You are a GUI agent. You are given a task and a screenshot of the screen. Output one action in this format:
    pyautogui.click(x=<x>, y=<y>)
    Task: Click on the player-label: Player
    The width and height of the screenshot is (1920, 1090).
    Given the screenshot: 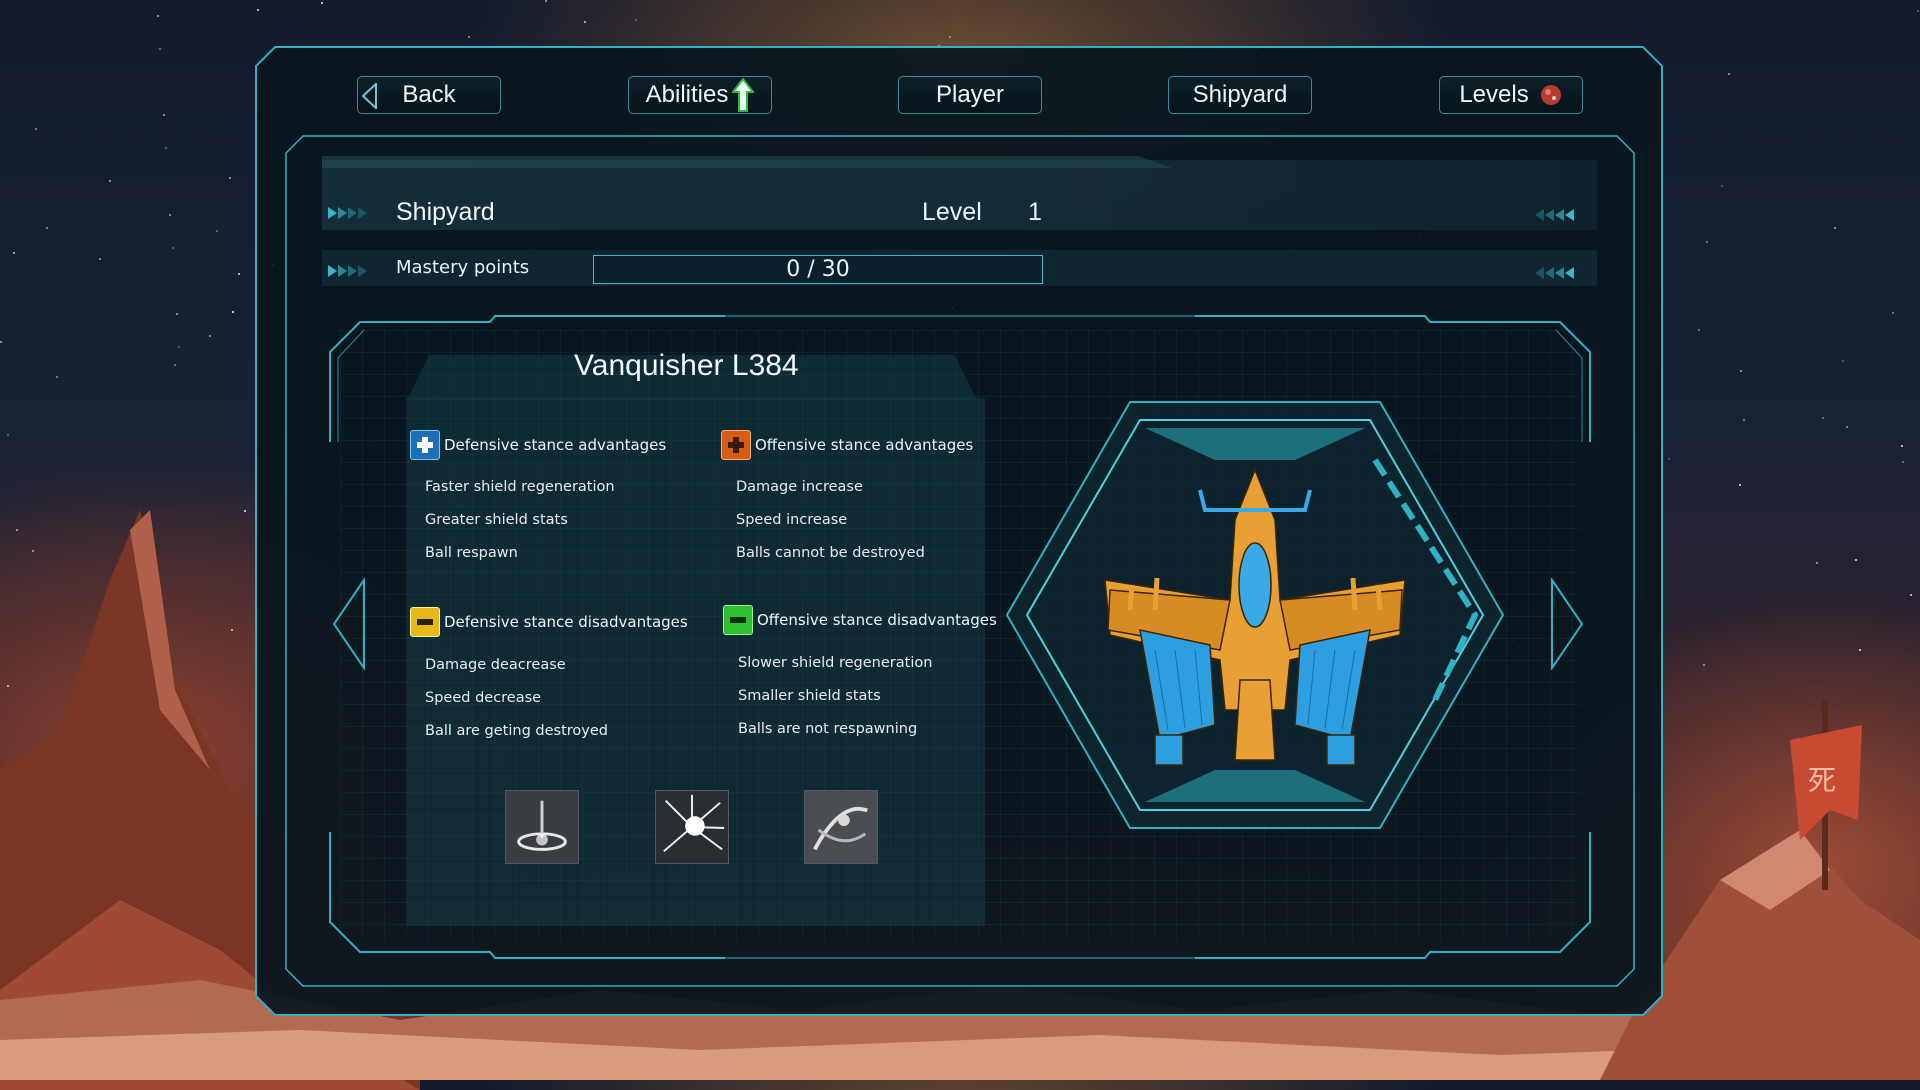 What is the action you would take?
    pyautogui.click(x=970, y=94)
    